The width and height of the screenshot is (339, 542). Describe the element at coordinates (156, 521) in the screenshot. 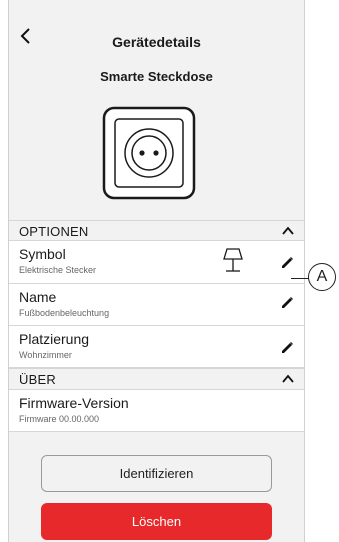

I see `delete-button: Löschen` at that location.